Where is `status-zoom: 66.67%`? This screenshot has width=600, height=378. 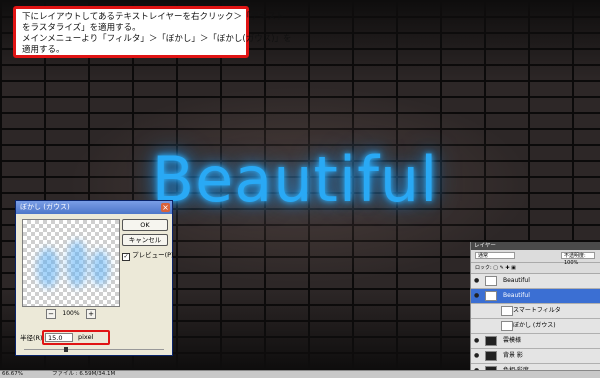 status-zoom: 66.67% is located at coordinates (12, 374).